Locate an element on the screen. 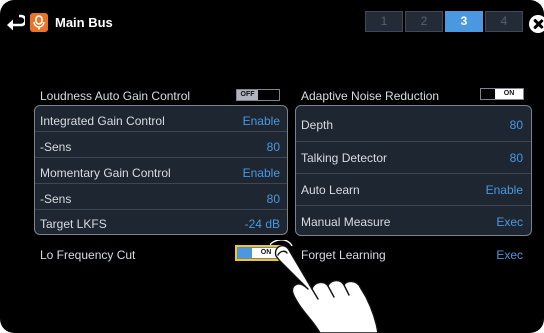  target-lkfs-label: Target LKFS is located at coordinates (73, 224).